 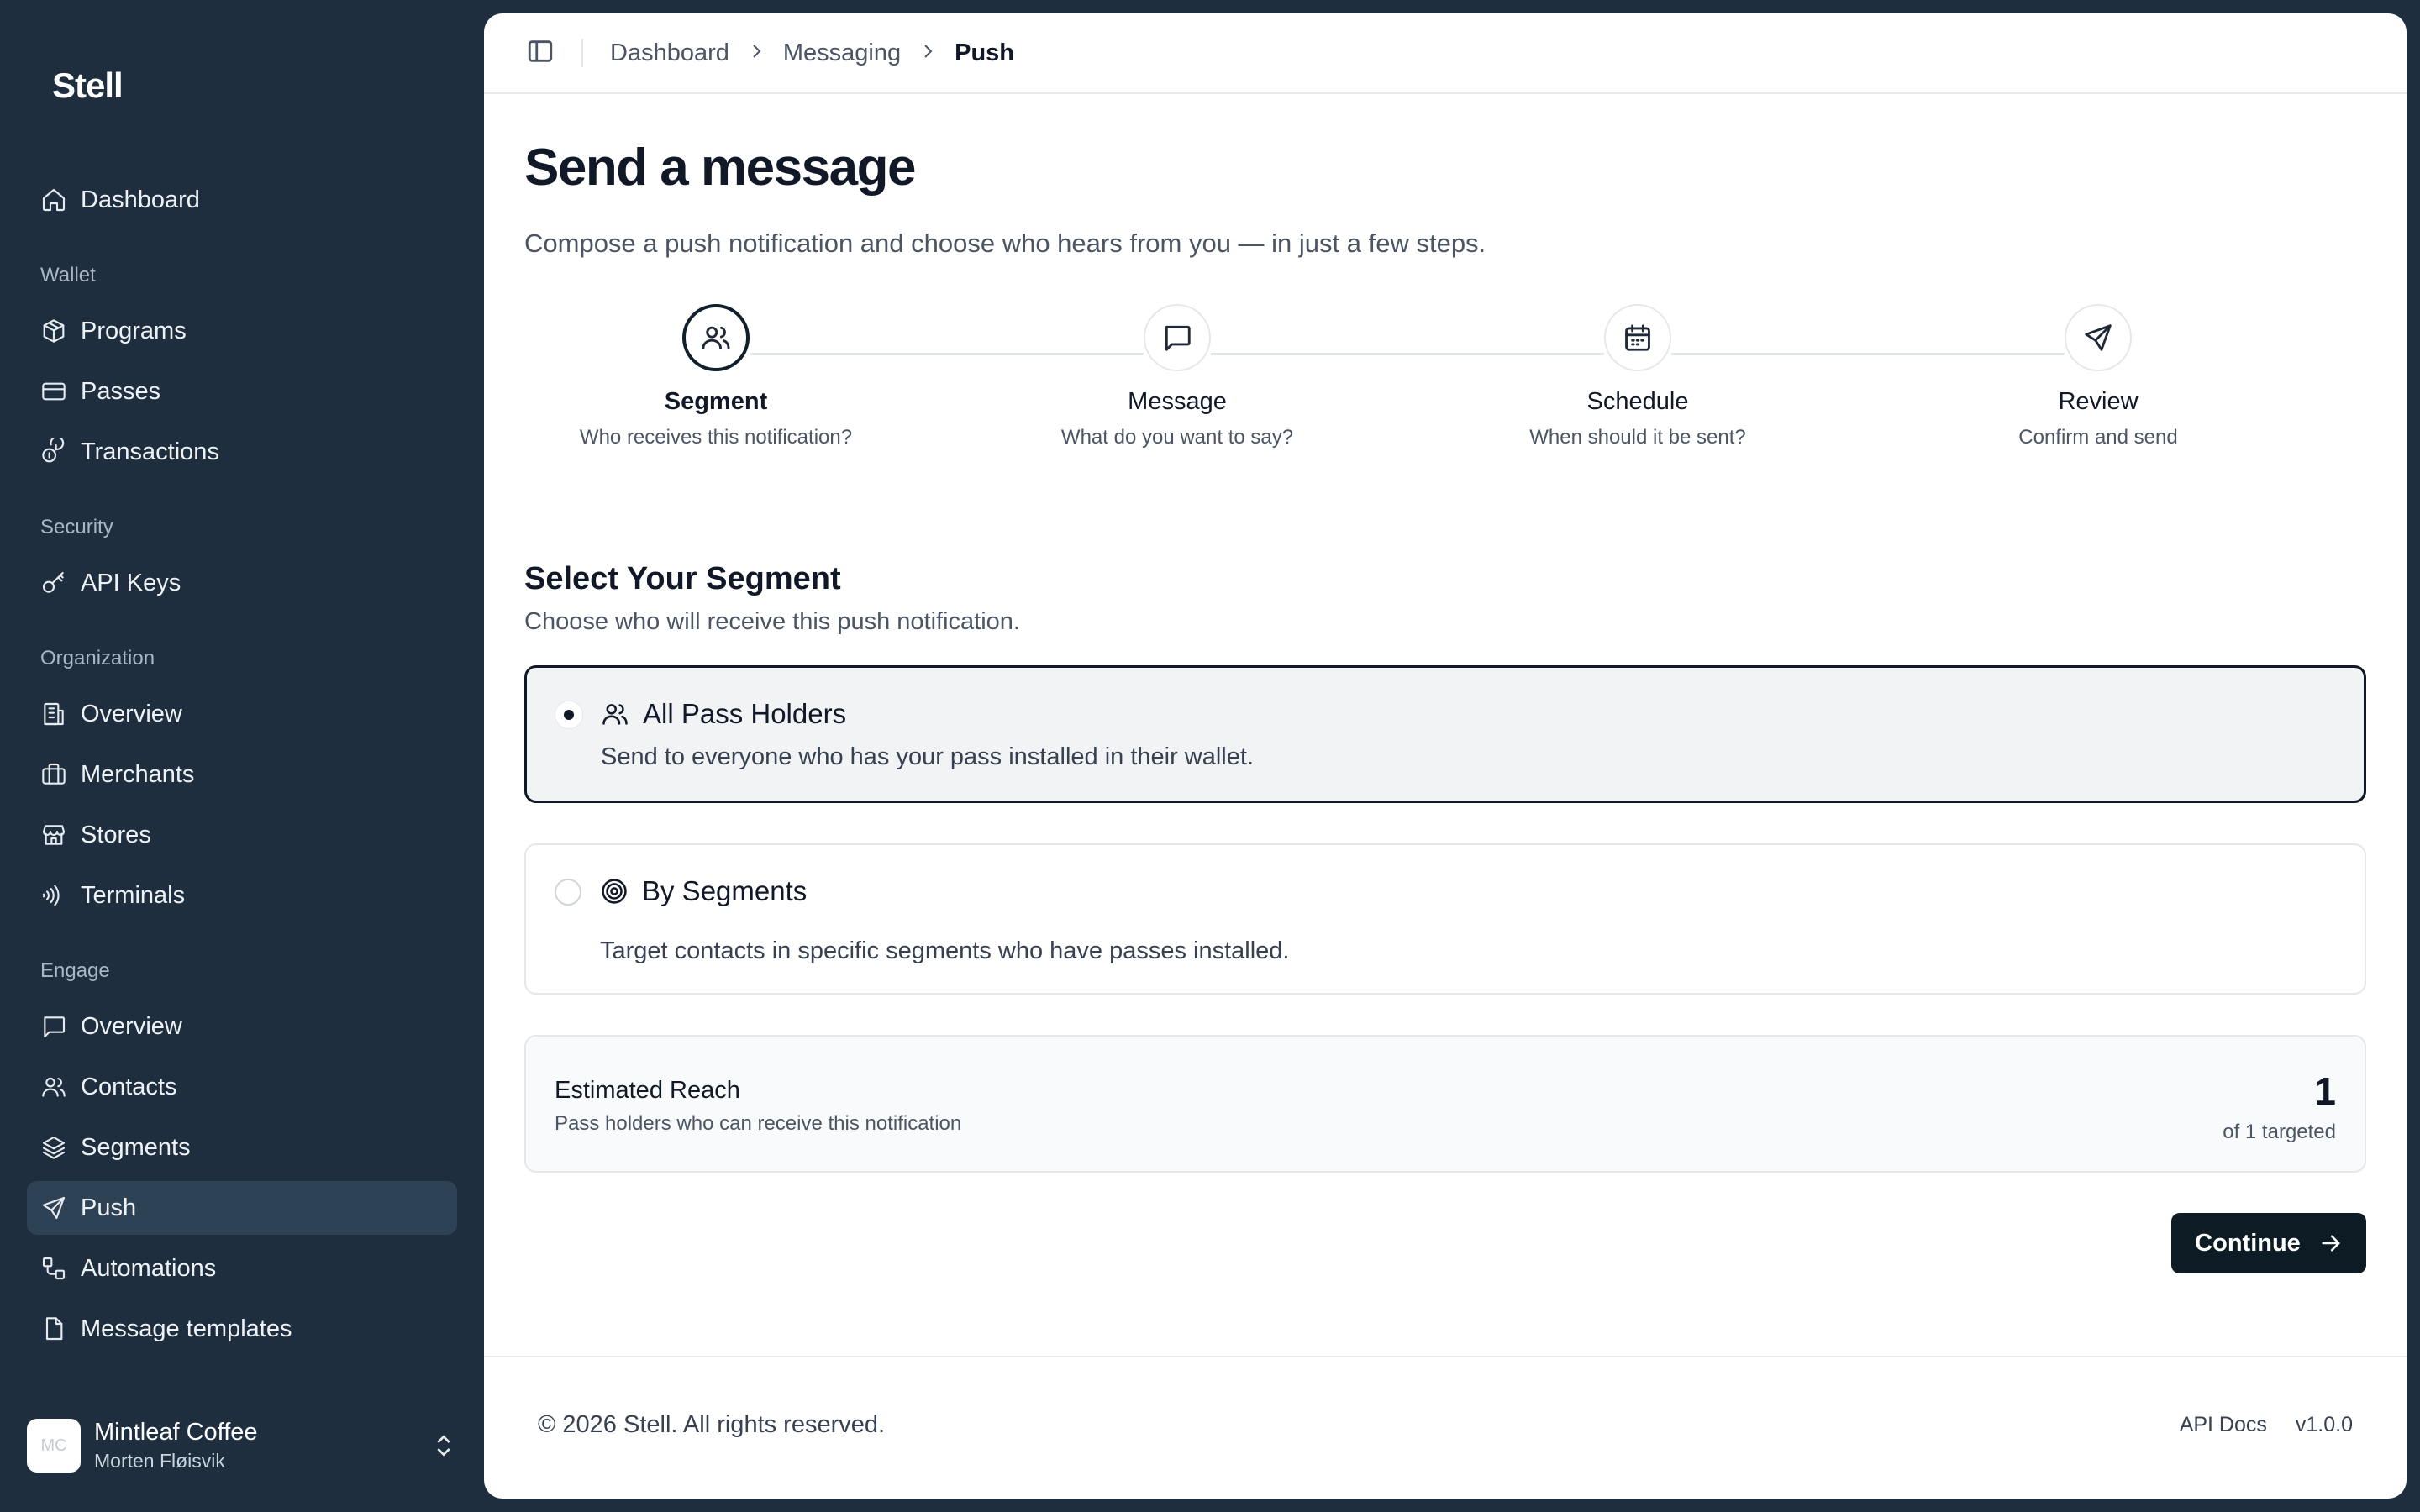 I want to click on user-org-name: Mintleaf Coffee, so click(x=176, y=1432).